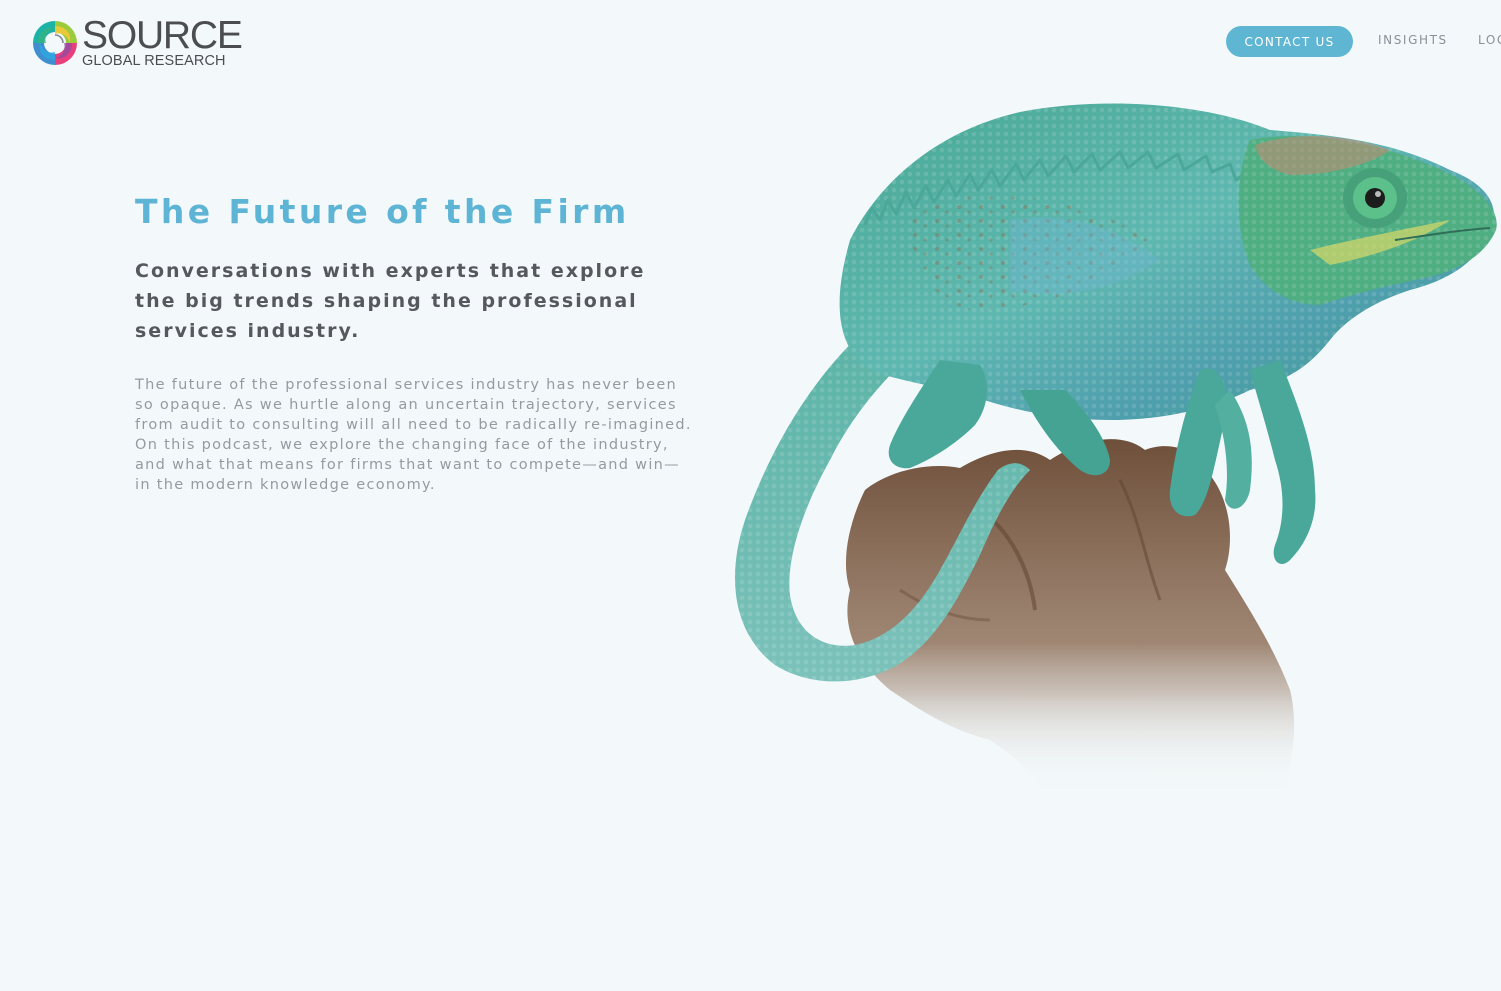 This screenshot has width=1501, height=991. Describe the element at coordinates (55, 43) in the screenshot. I see `swirl-logo-icon` at that location.